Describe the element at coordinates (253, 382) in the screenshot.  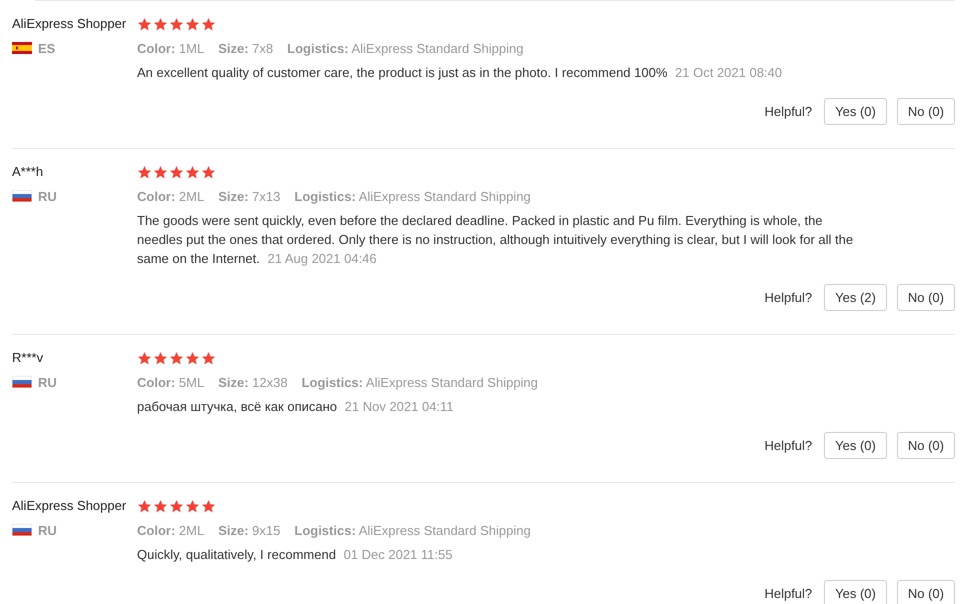
I see `product-attribute: Size: 12x38` at that location.